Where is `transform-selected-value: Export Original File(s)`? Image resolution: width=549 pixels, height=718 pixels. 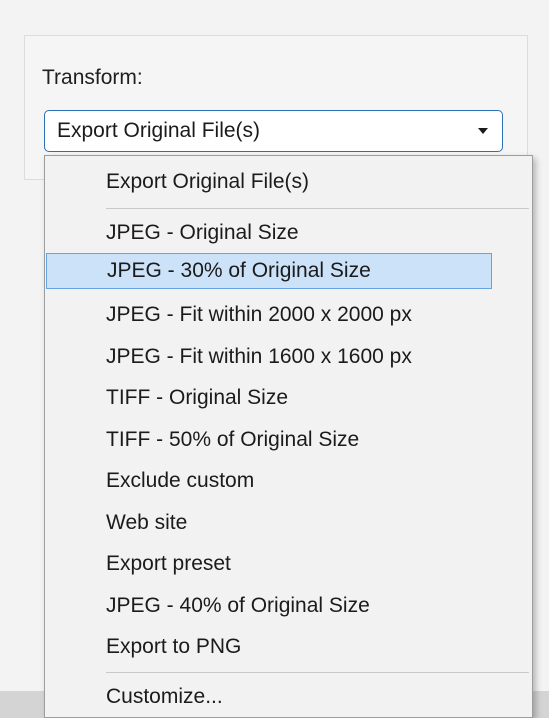
transform-selected-value: Export Original File(s) is located at coordinates (159, 130).